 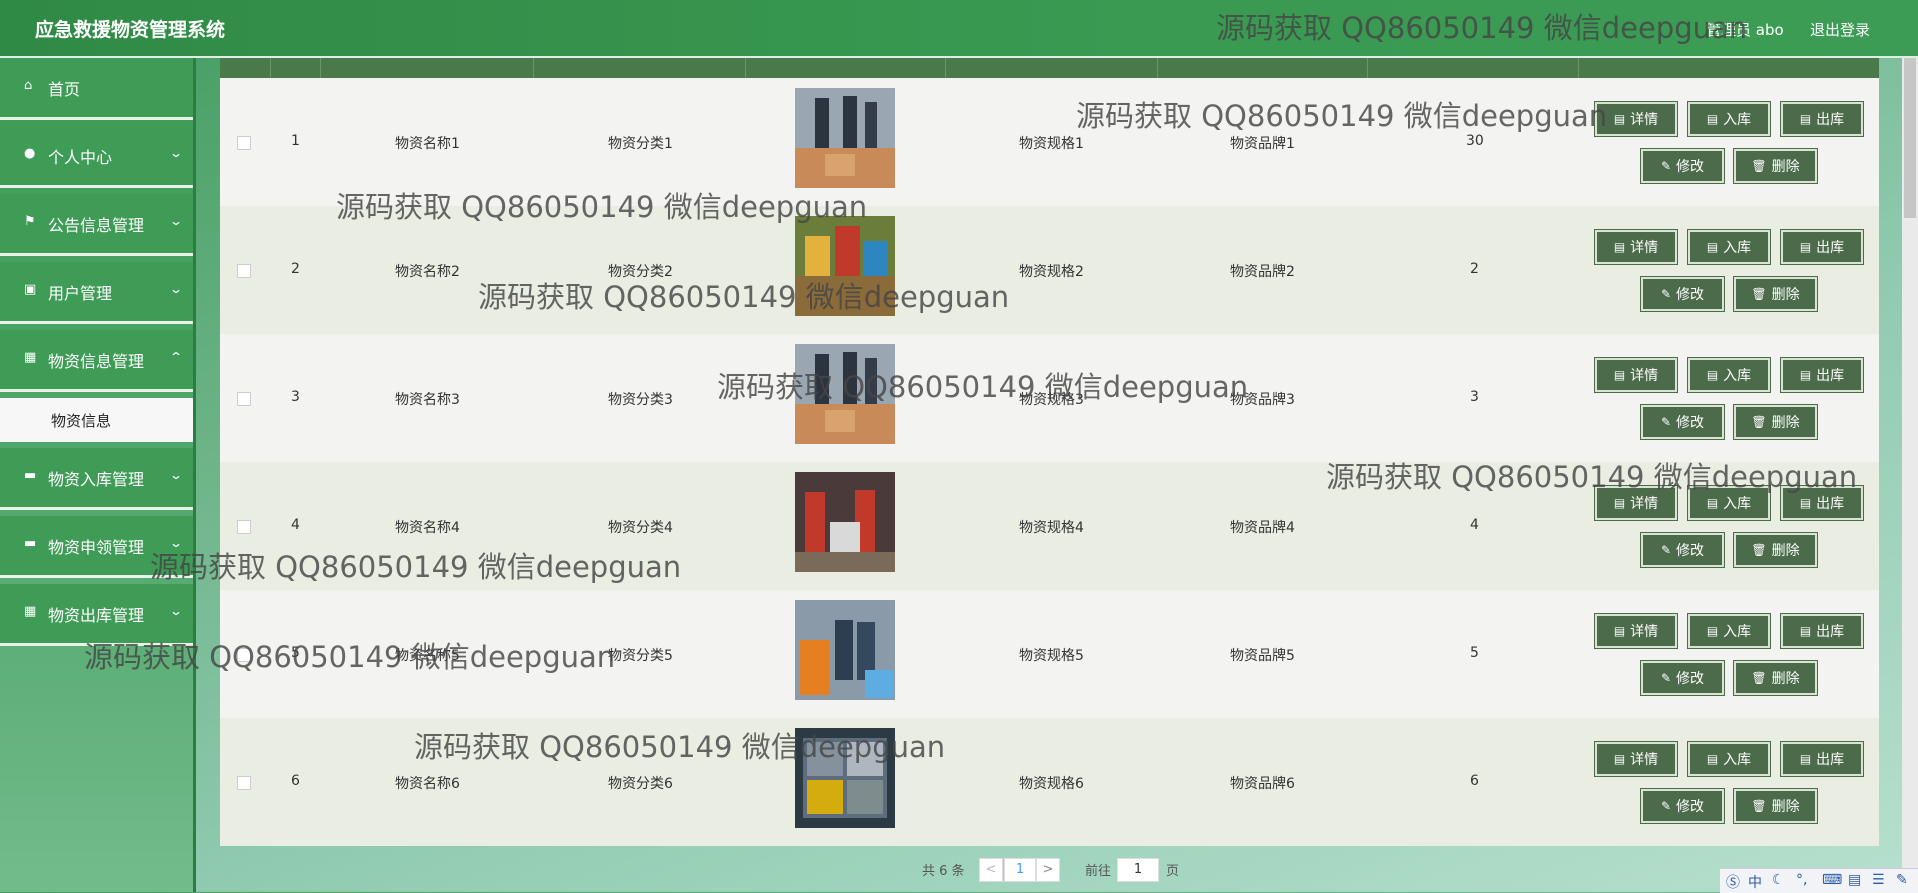 What do you see at coordinates (427, 144) in the screenshot?
I see `material-name: 物资名称1` at bounding box center [427, 144].